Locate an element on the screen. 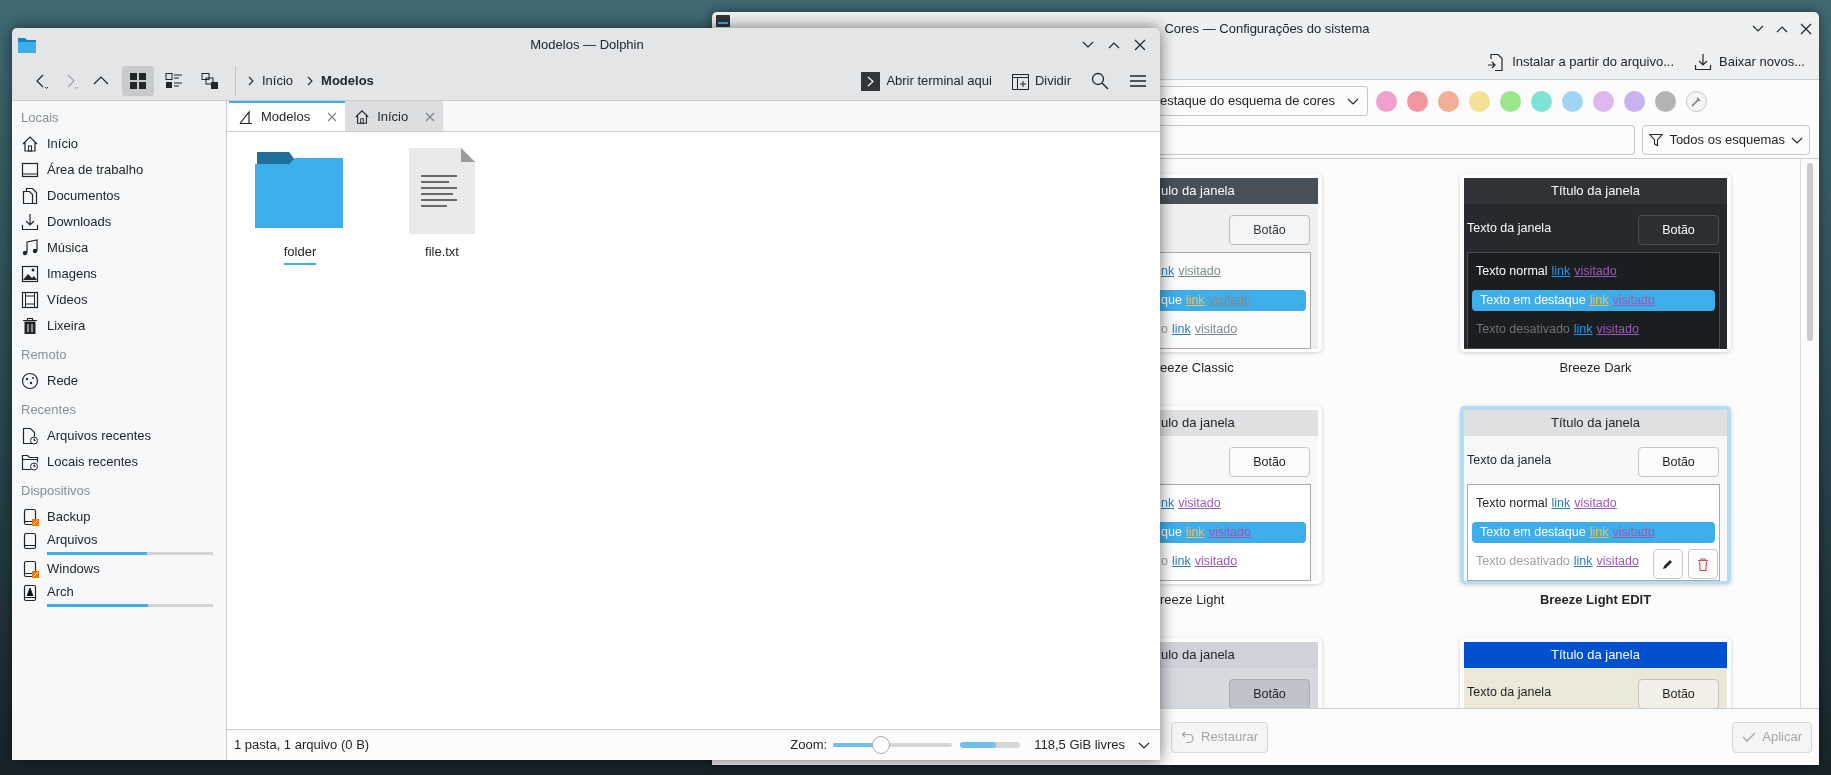 The height and width of the screenshot is (775, 1831). place-item: Arch is located at coordinates (119, 595).